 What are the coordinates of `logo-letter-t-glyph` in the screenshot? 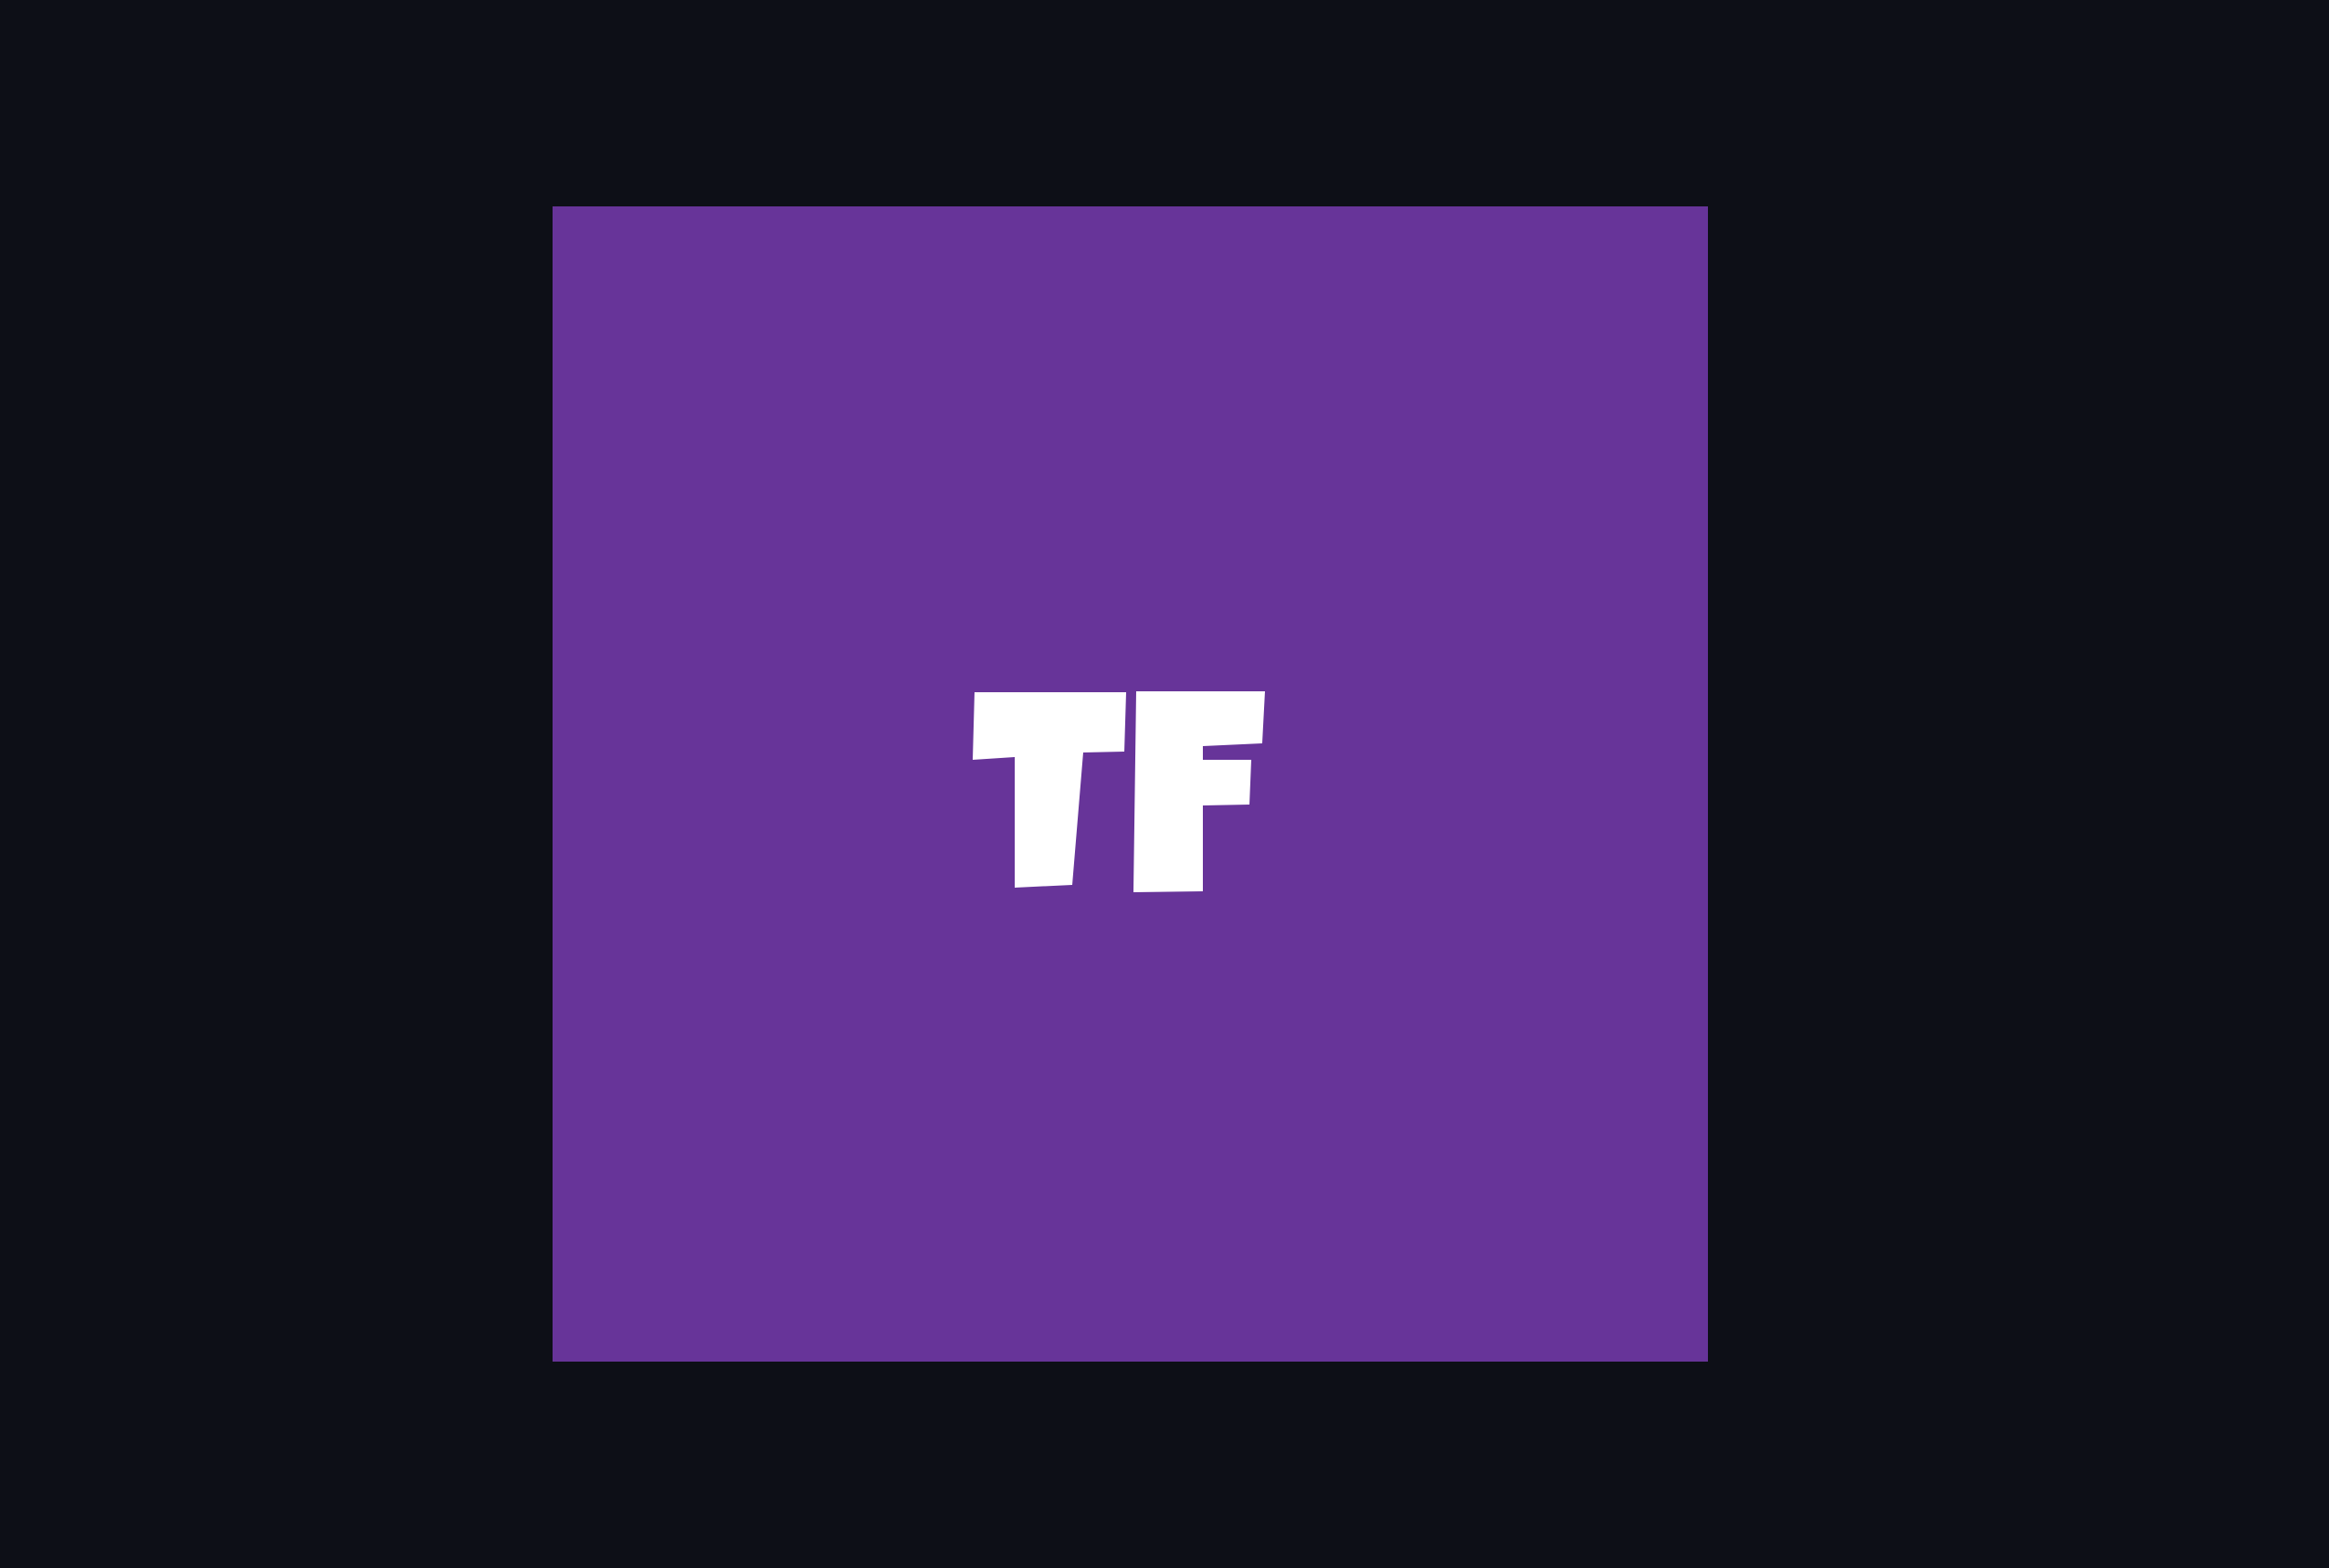 It's located at (1049, 790).